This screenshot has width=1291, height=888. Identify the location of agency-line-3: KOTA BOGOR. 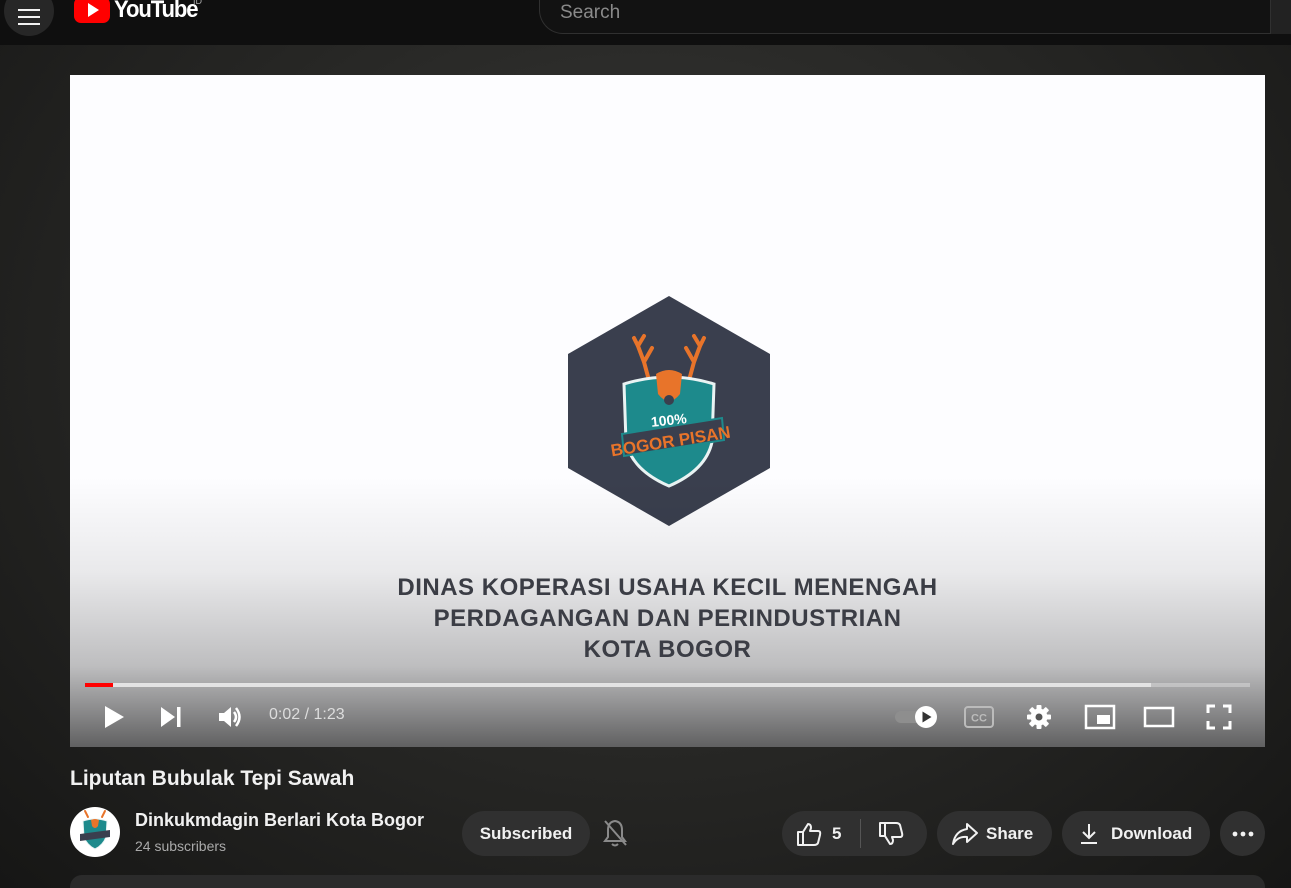
(667, 649).